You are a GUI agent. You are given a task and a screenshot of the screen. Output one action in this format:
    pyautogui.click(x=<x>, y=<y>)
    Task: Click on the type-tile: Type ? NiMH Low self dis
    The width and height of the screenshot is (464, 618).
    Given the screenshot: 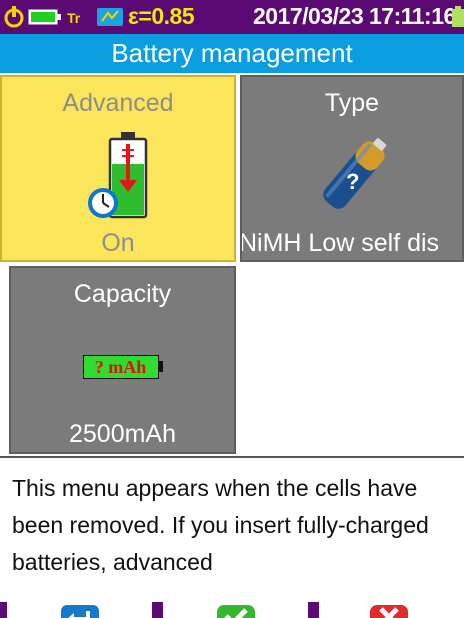 What is the action you would take?
    pyautogui.click(x=352, y=168)
    